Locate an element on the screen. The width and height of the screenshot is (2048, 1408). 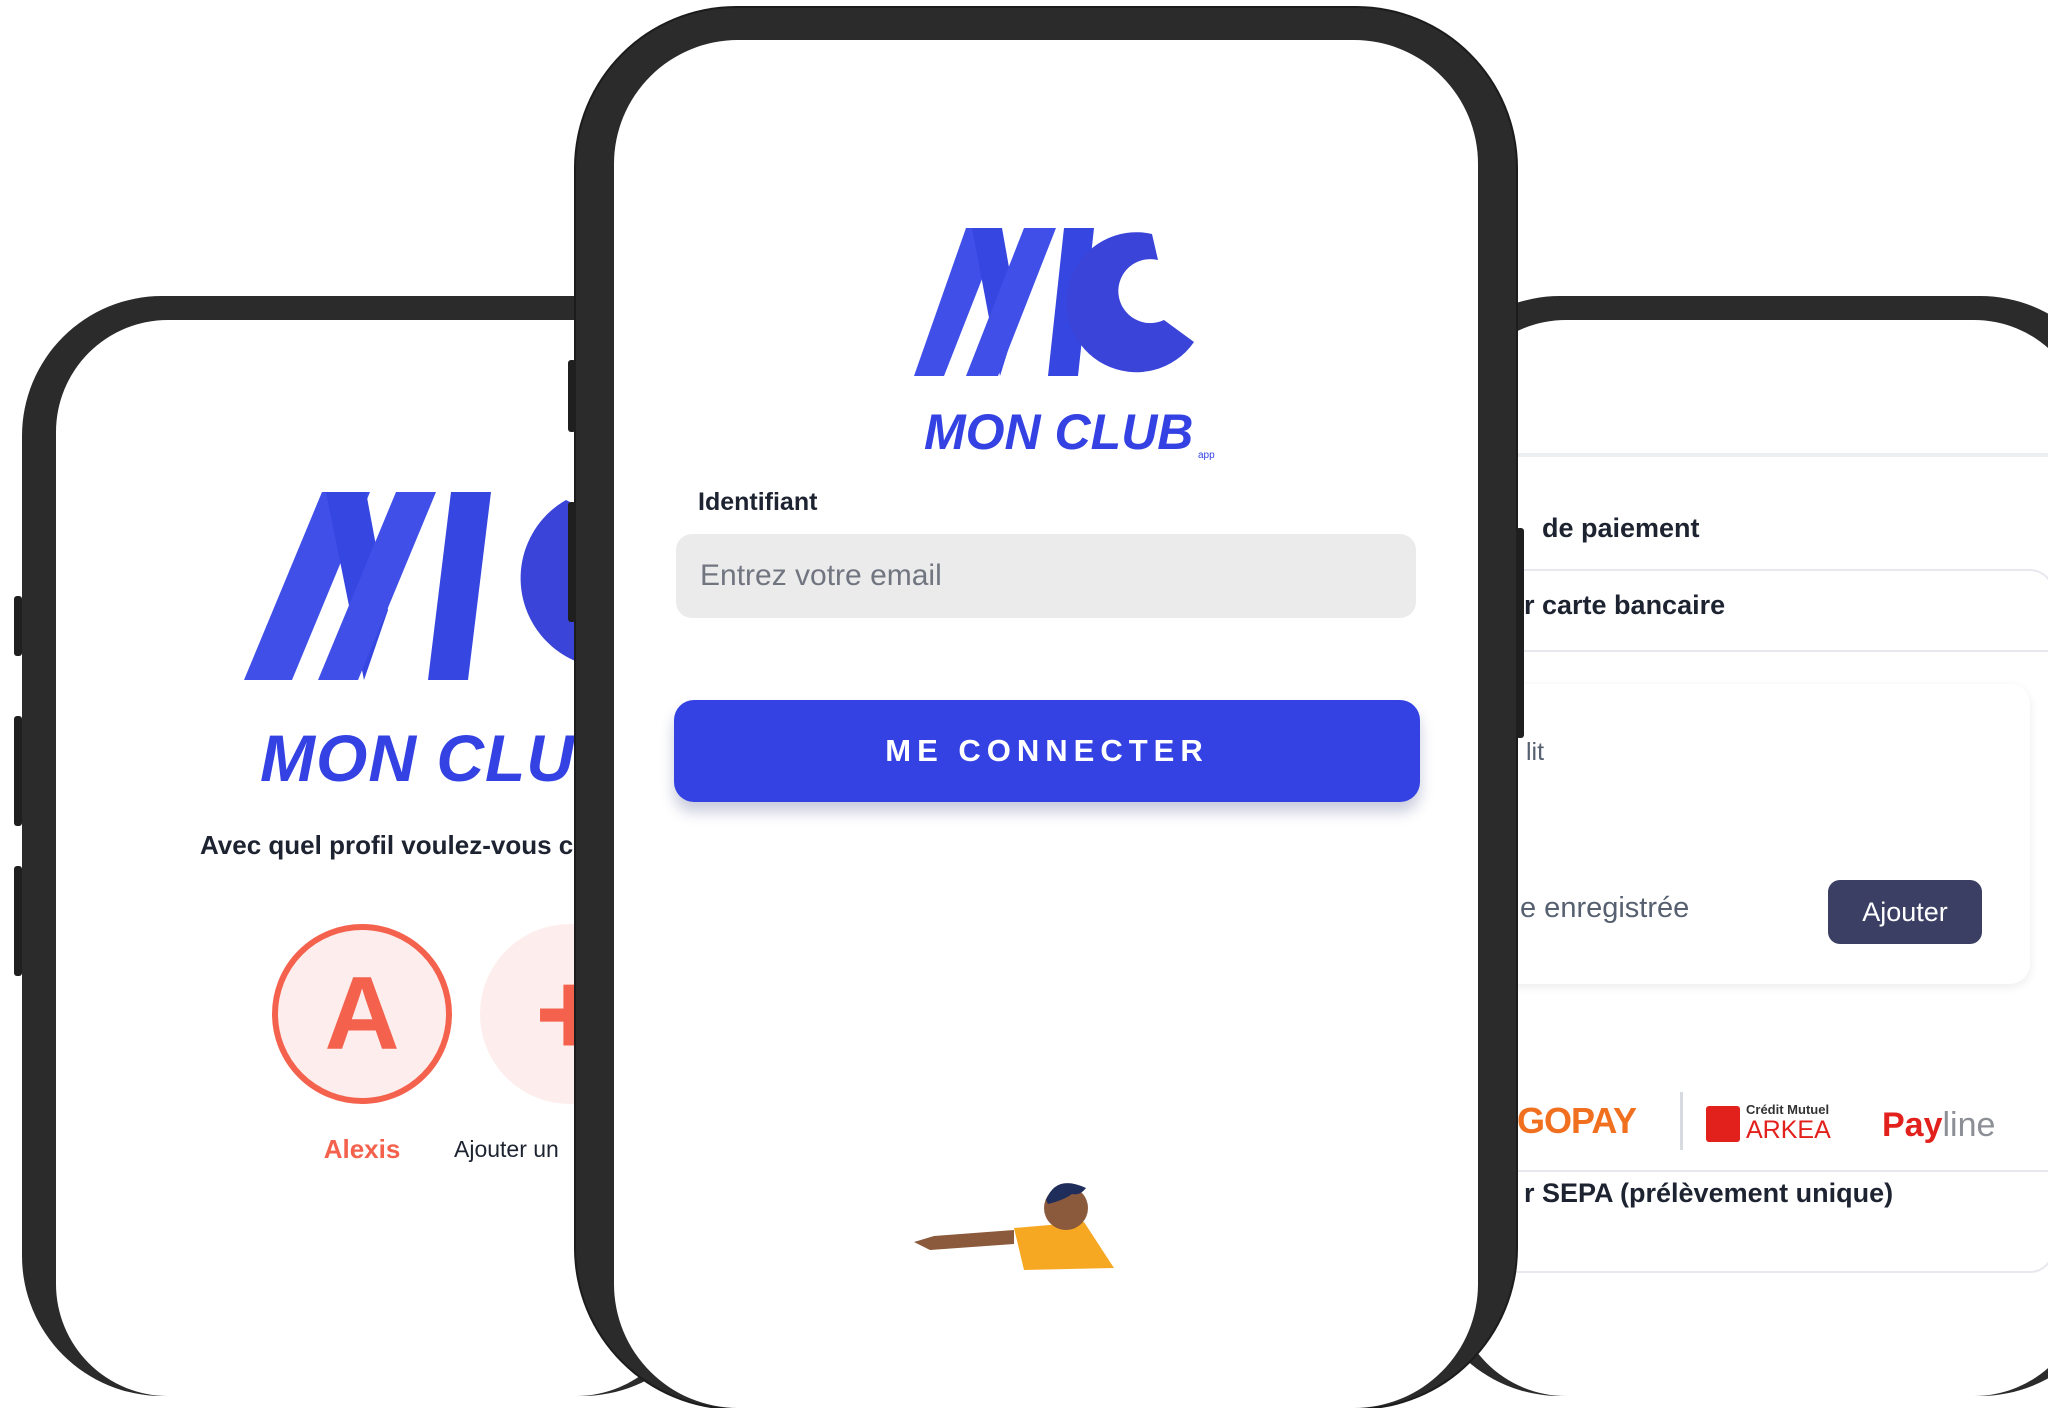
add-profile-label: Ajouter un is located at coordinates (506, 1149).